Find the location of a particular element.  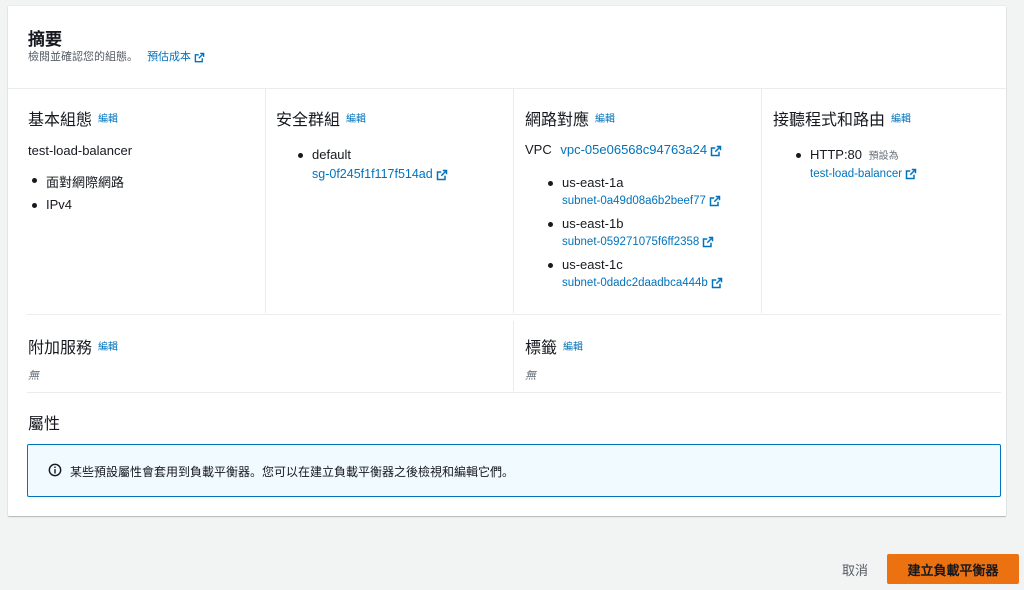

edit-addon-services-link: 編輯 is located at coordinates (108, 347).